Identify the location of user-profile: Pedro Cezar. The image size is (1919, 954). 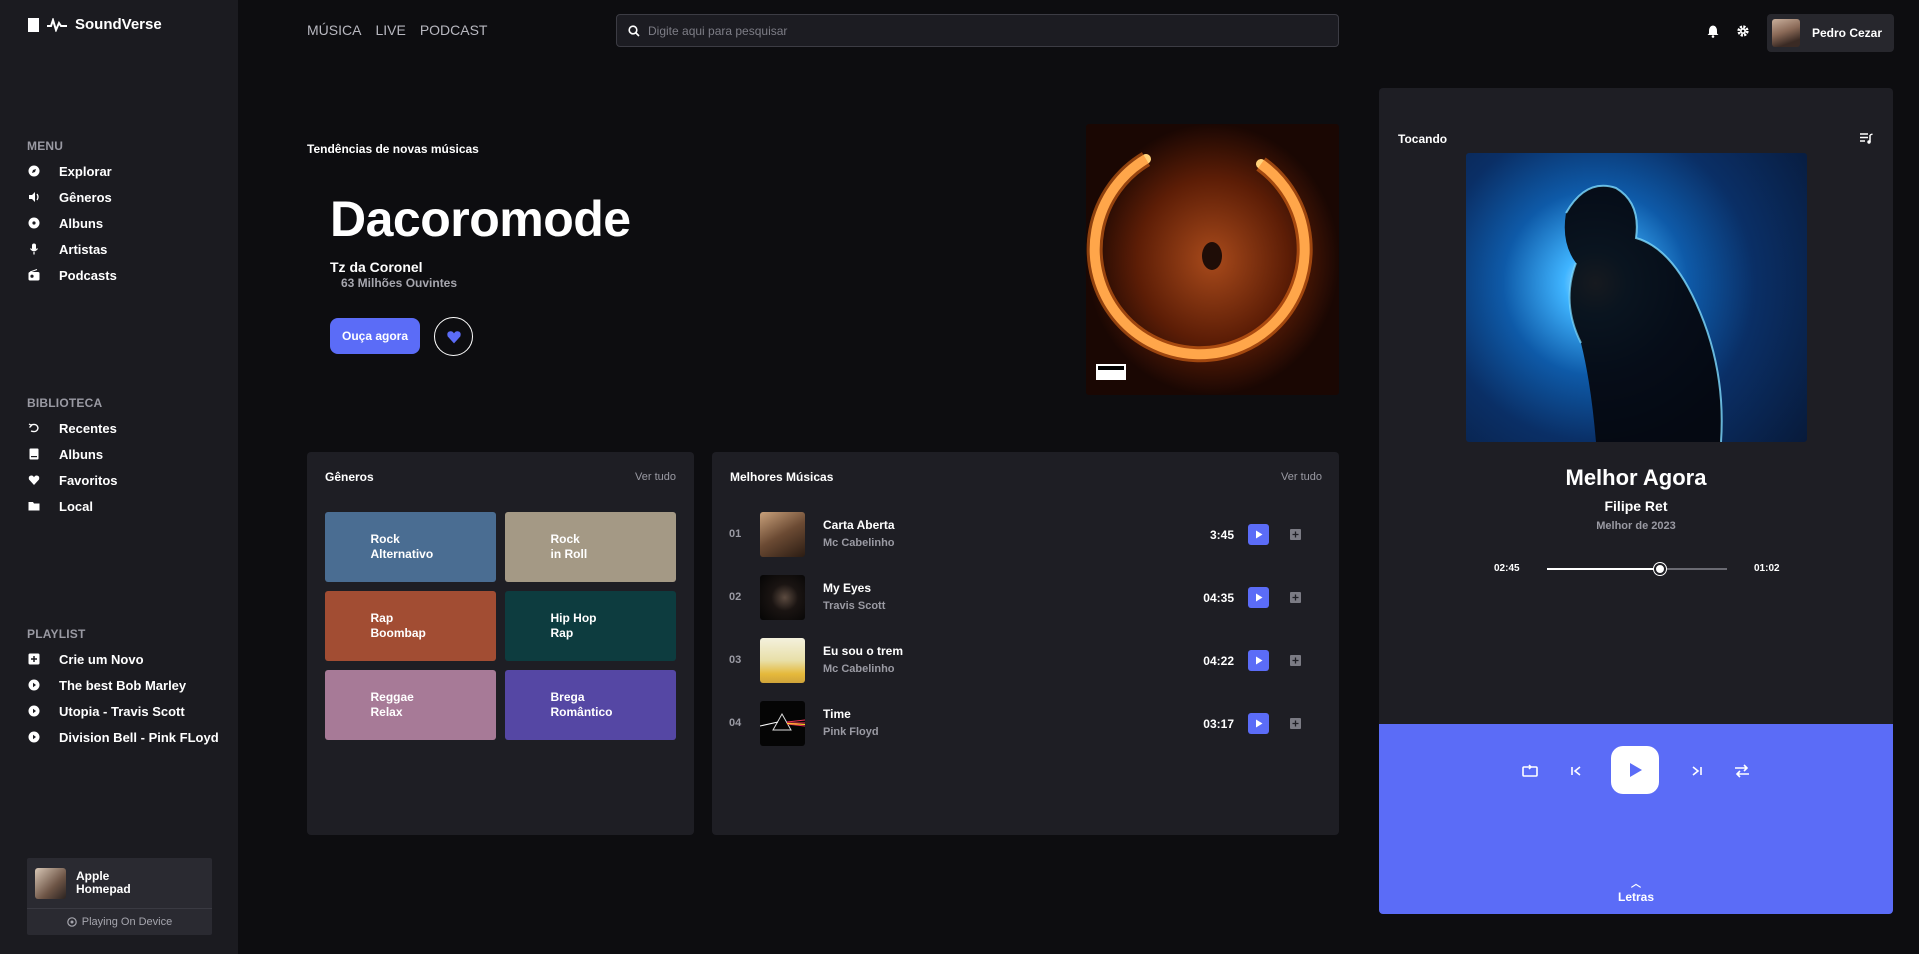
(1830, 33).